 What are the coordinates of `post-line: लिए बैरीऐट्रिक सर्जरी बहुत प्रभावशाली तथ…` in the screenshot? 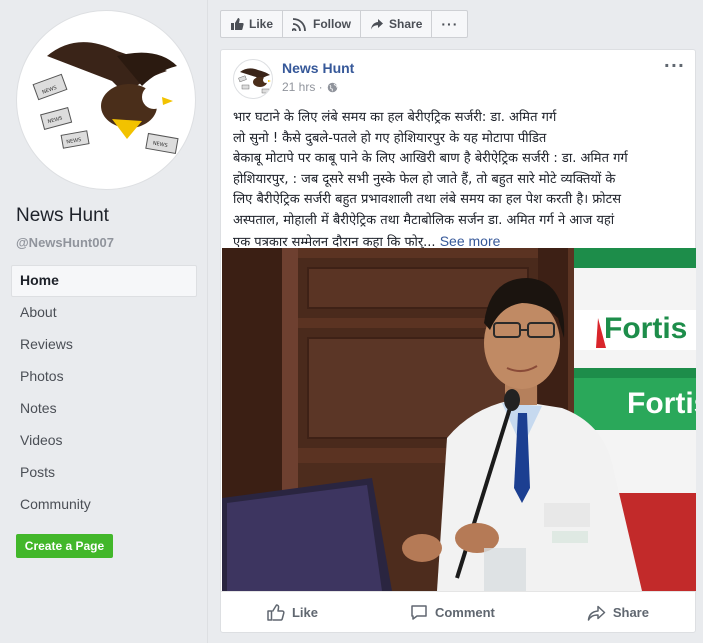 It's located at (427, 199).